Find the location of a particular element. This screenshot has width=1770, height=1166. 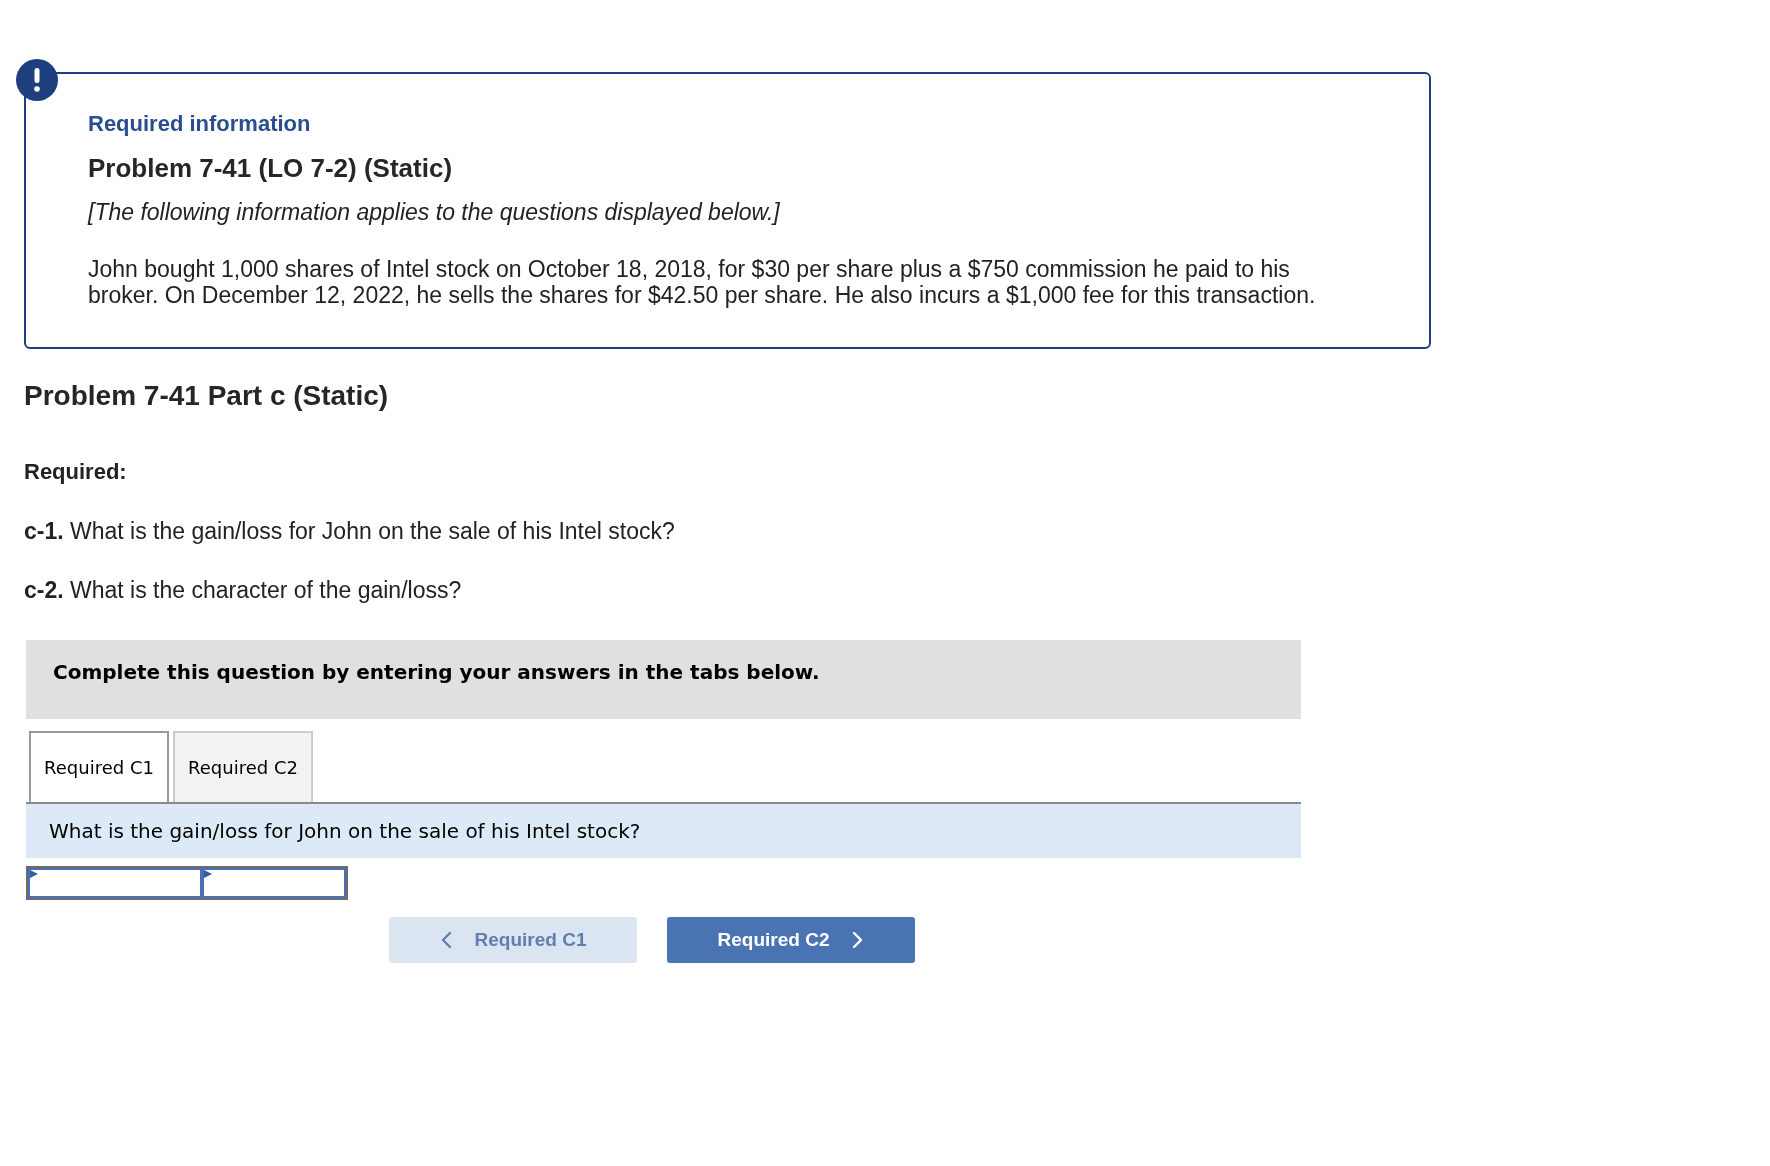

next-button: Required C2 is located at coordinates (791, 940).